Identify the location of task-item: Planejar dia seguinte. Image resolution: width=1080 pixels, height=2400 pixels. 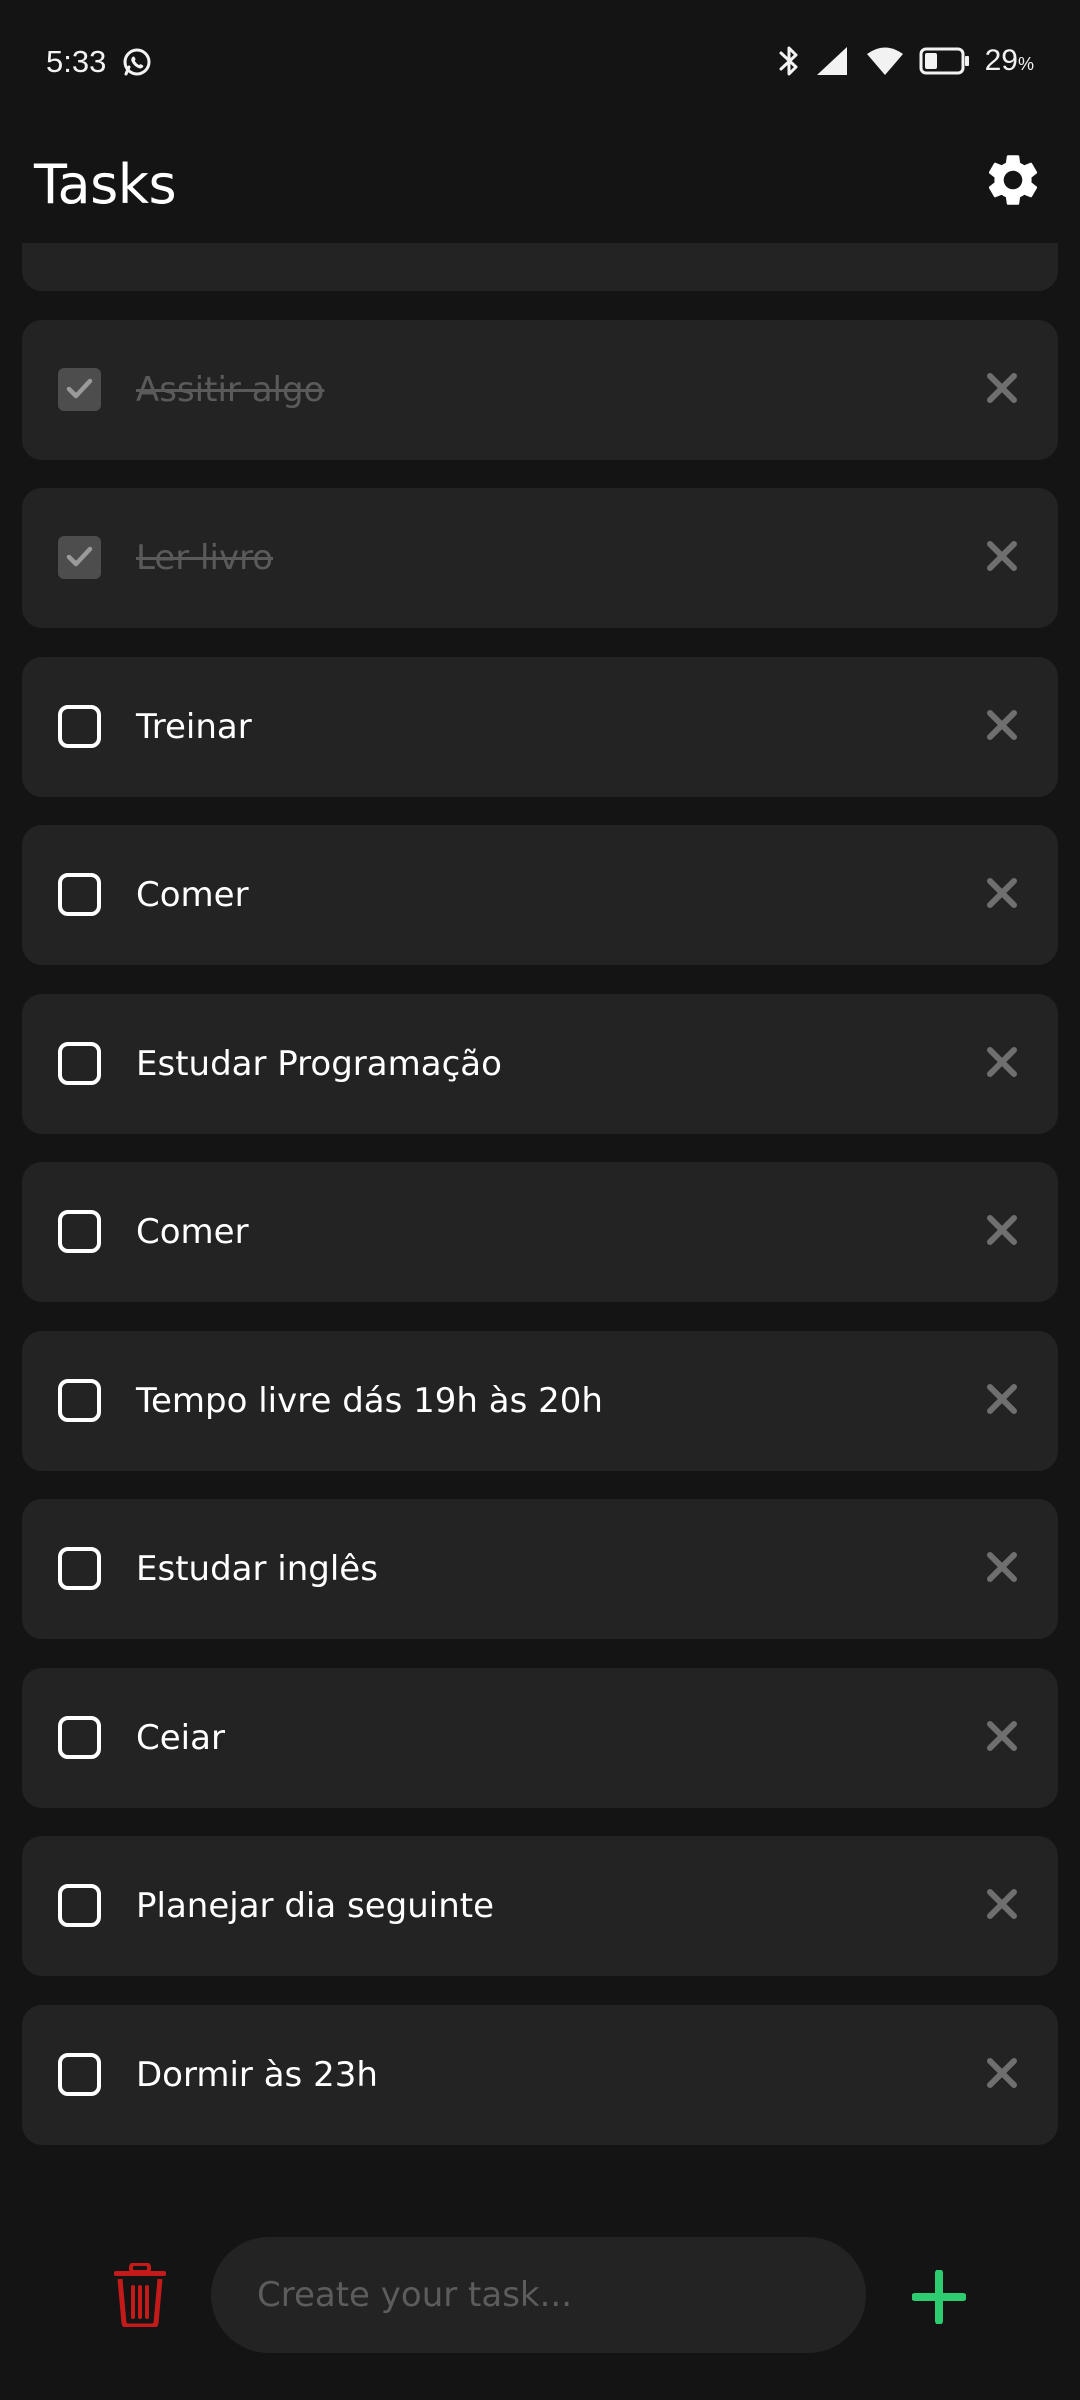
(540, 1906).